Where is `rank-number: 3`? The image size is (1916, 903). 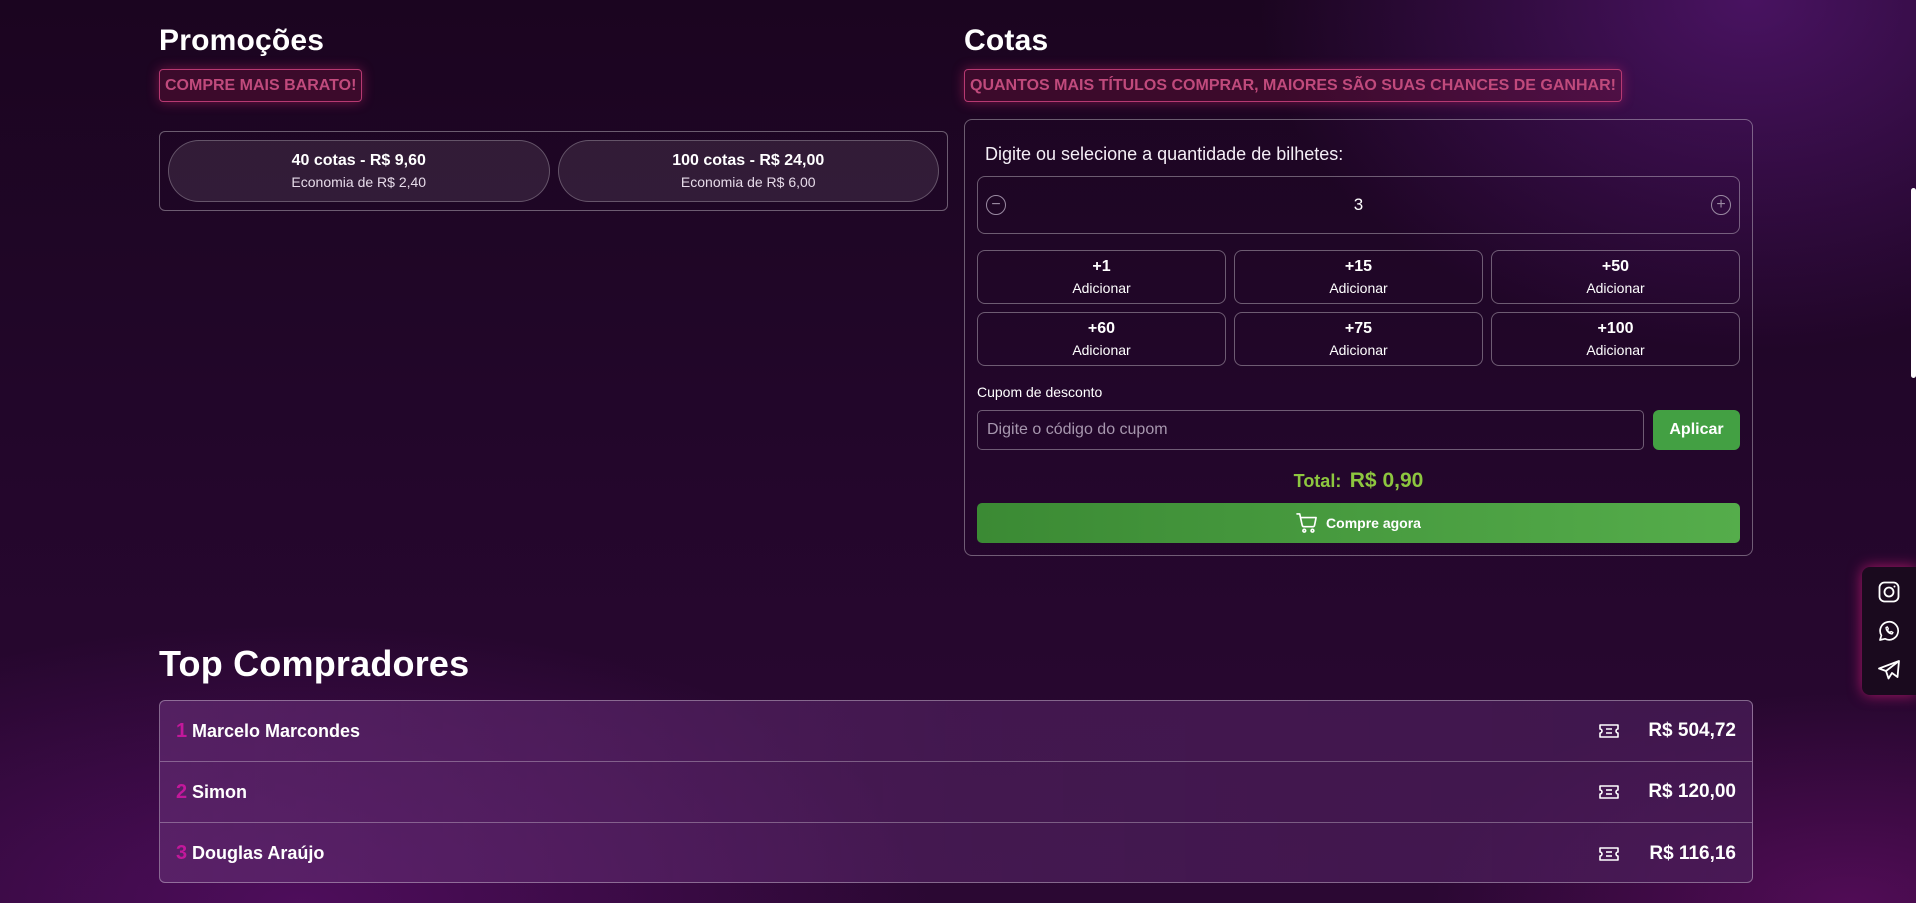 rank-number: 3 is located at coordinates (182, 853).